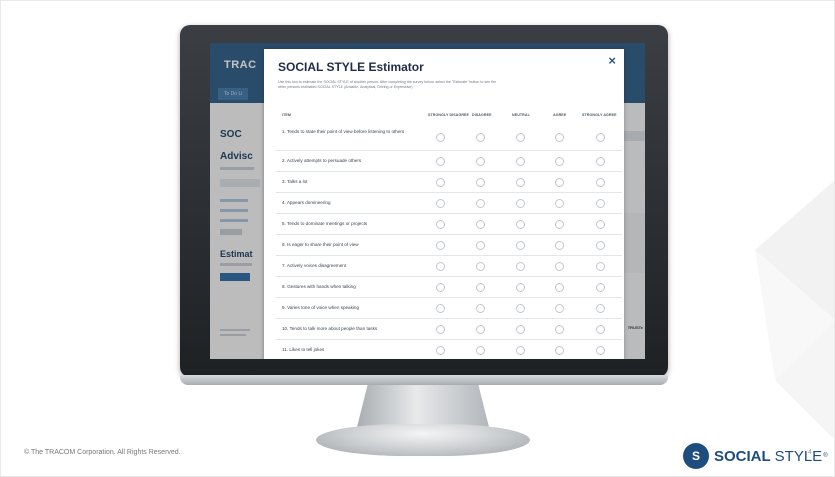  What do you see at coordinates (599, 115) in the screenshot?
I see `column-header: STRONGLY AGREE` at bounding box center [599, 115].